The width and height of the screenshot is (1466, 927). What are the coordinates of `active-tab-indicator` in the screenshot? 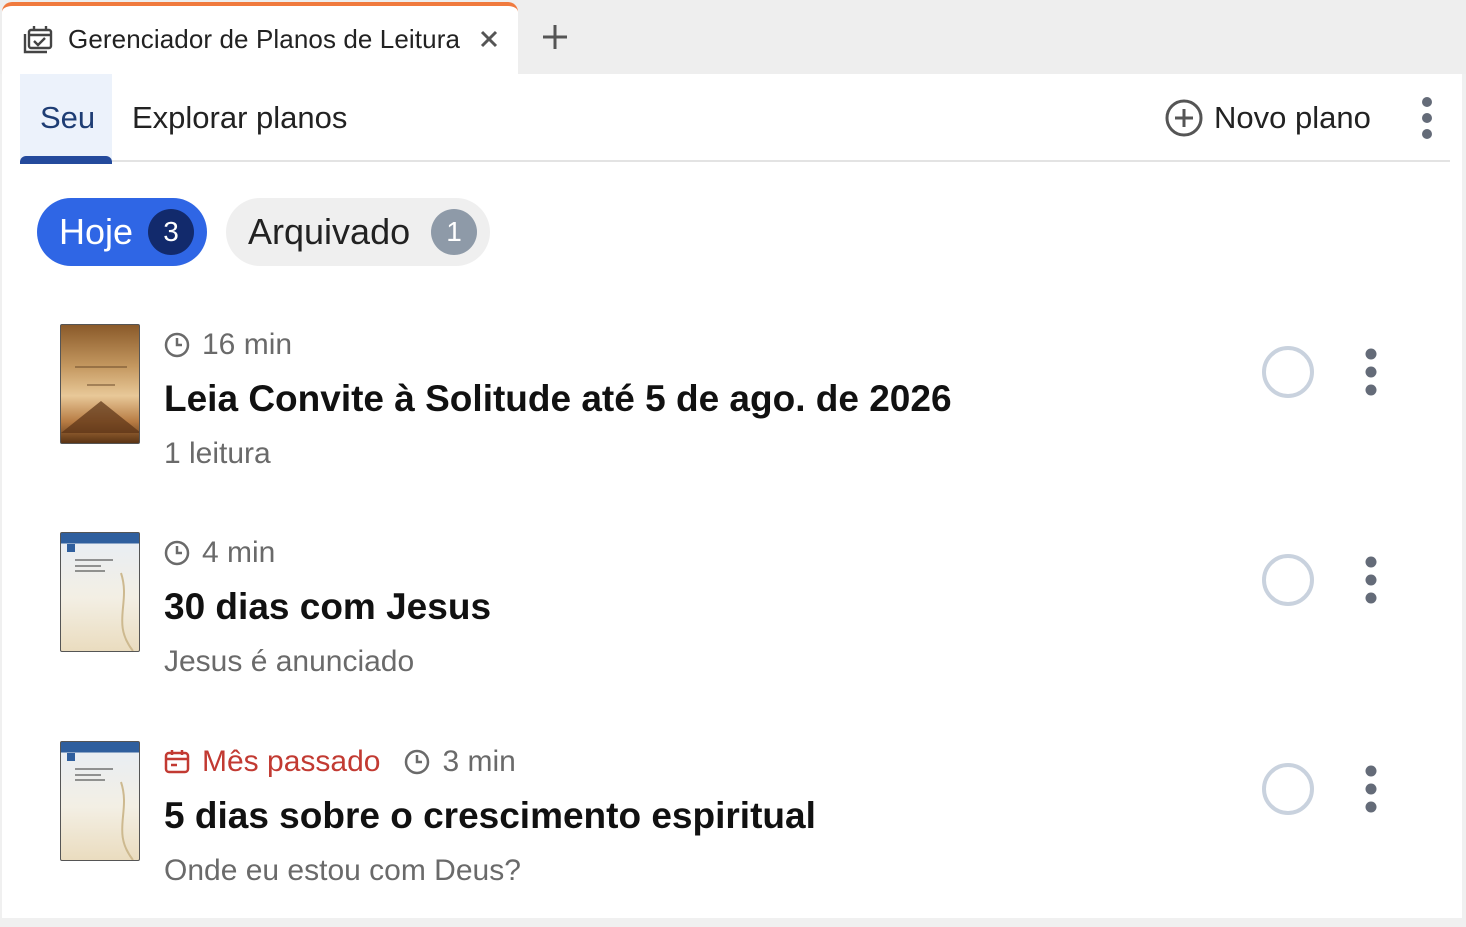 It's located at (66, 160).